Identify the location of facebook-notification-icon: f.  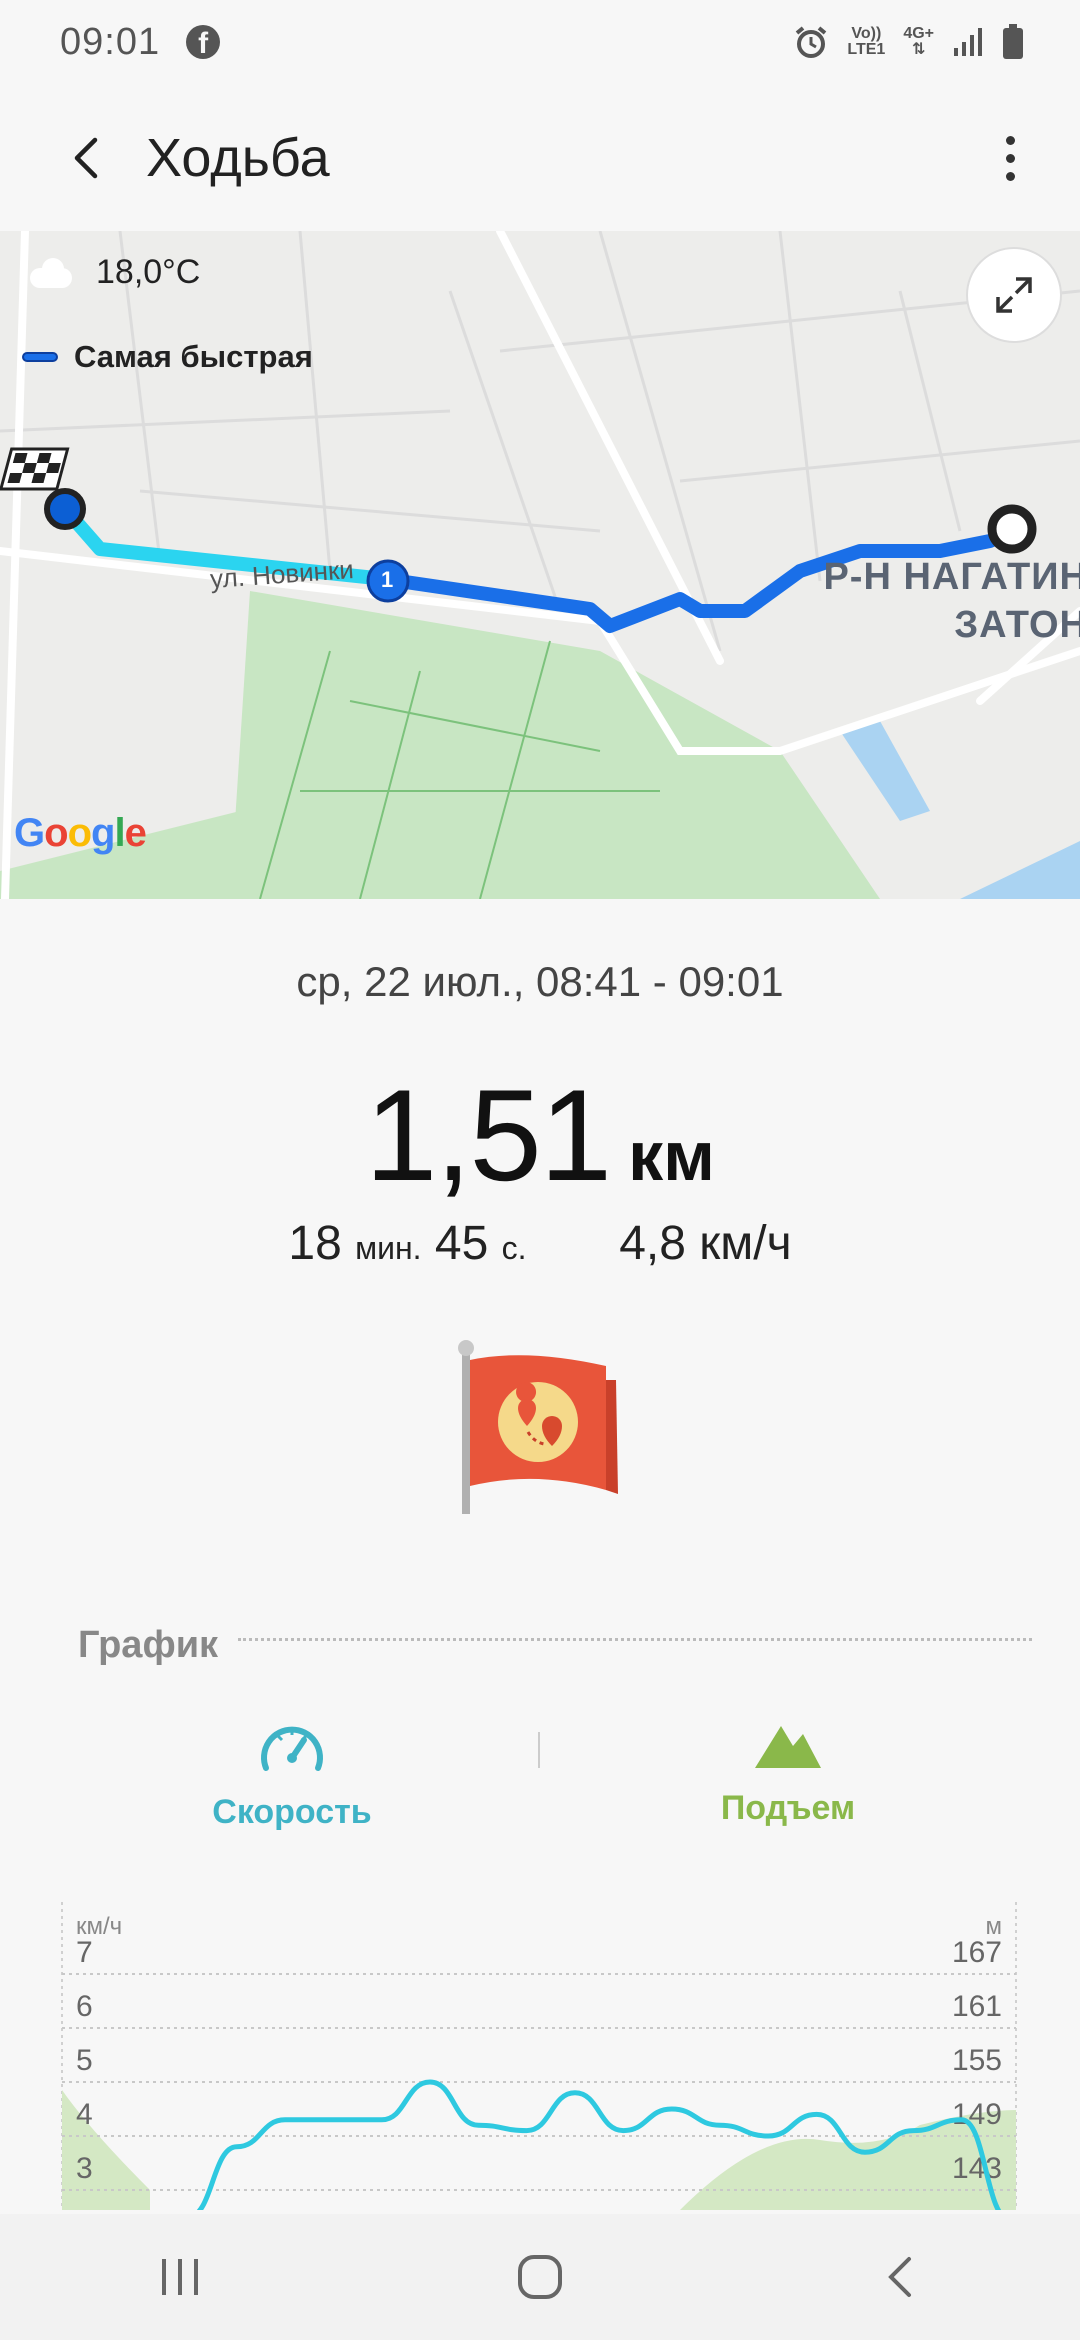
(203, 42).